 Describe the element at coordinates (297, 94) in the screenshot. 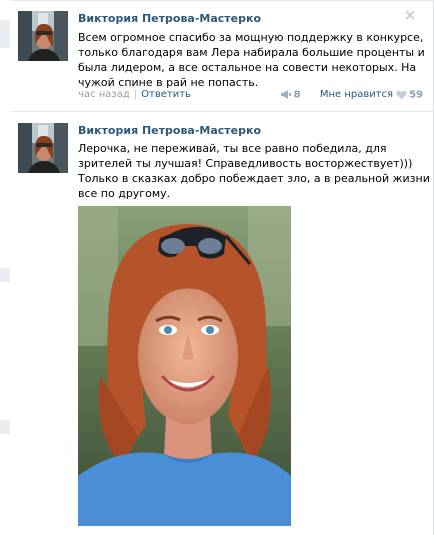

I see `share-count: 8` at that location.